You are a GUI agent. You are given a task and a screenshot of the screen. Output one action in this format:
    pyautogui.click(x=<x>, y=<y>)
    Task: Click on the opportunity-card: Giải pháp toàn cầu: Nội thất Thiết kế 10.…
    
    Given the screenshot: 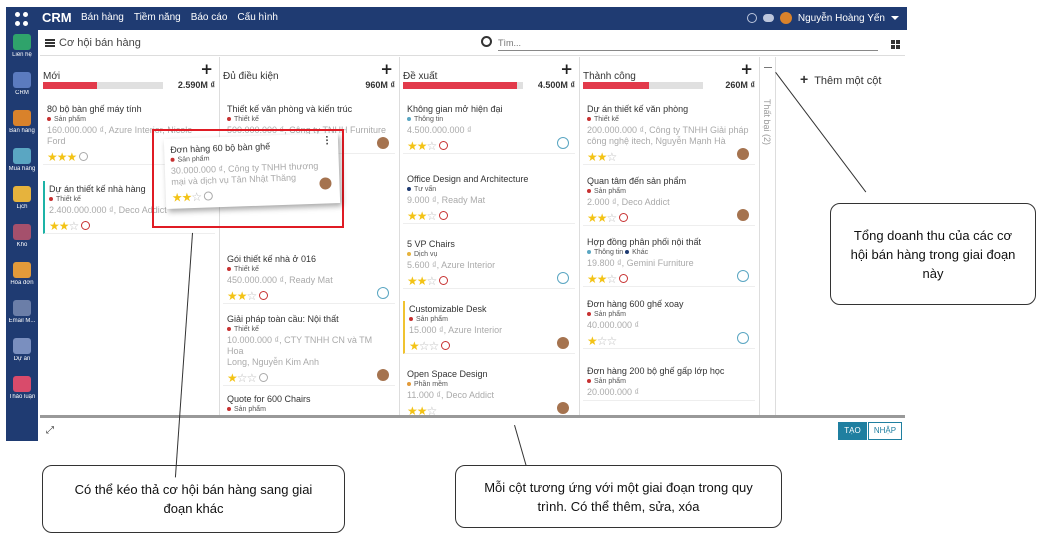 What is the action you would take?
    pyautogui.click(x=309, y=348)
    